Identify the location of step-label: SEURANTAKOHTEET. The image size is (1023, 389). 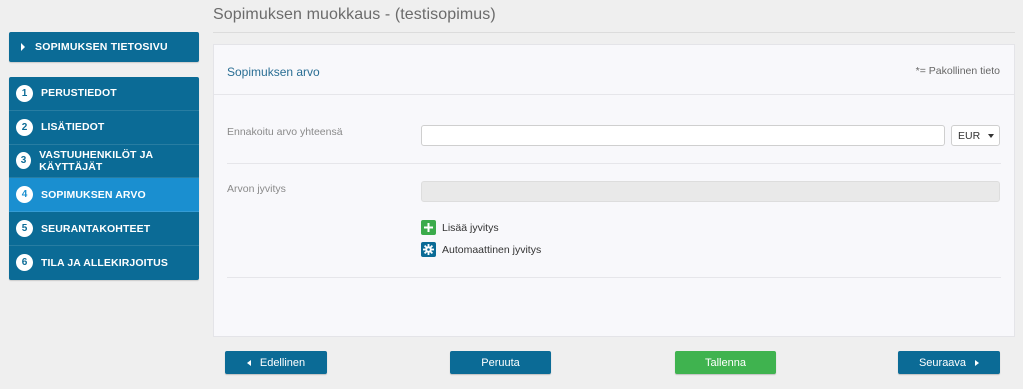
(96, 228).